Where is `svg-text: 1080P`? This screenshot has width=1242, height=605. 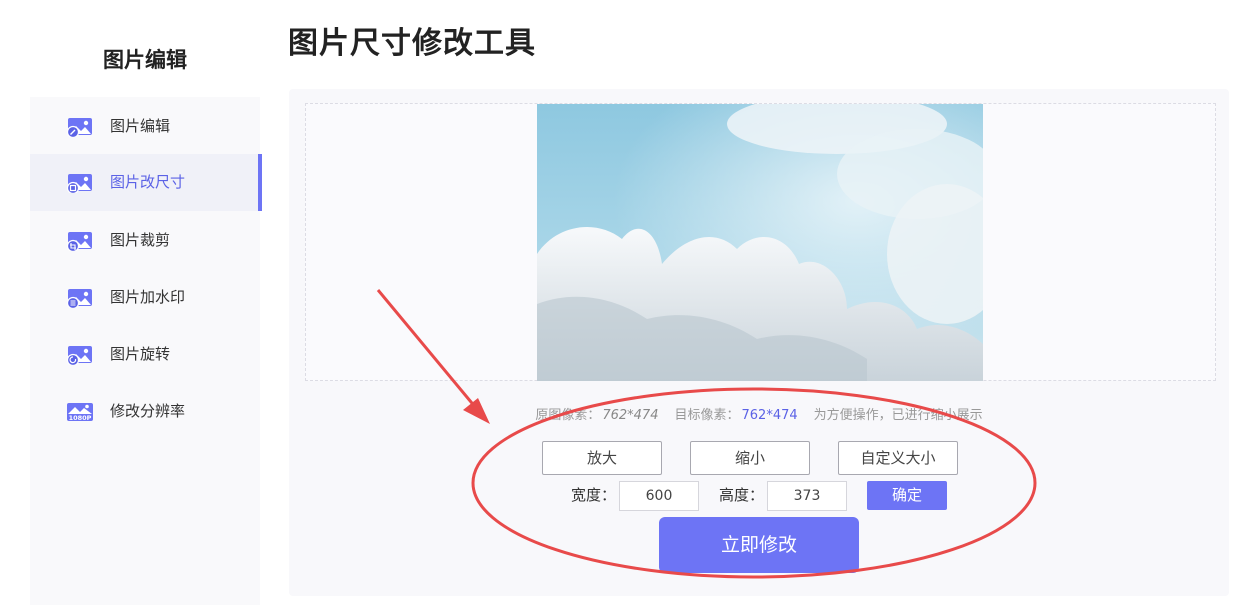
svg-text: 1080P is located at coordinates (80, 418).